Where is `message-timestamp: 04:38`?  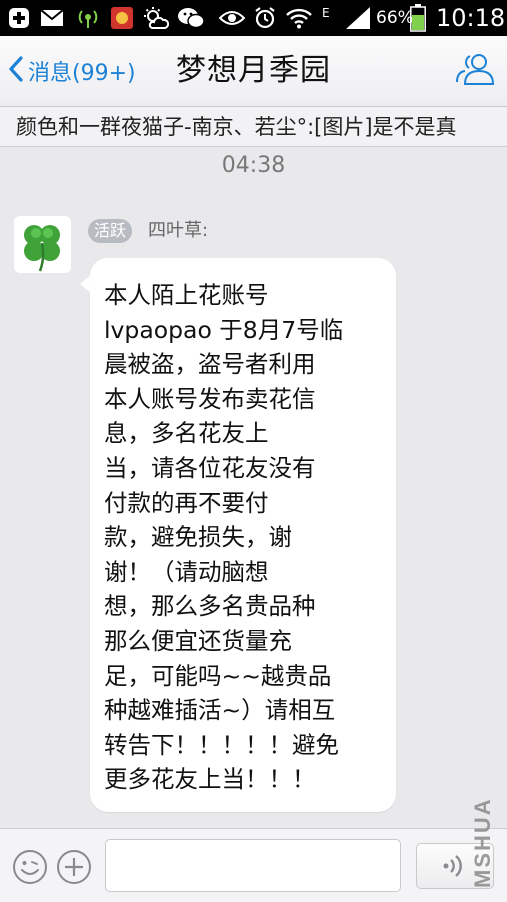
message-timestamp: 04:38 is located at coordinates (253, 165).